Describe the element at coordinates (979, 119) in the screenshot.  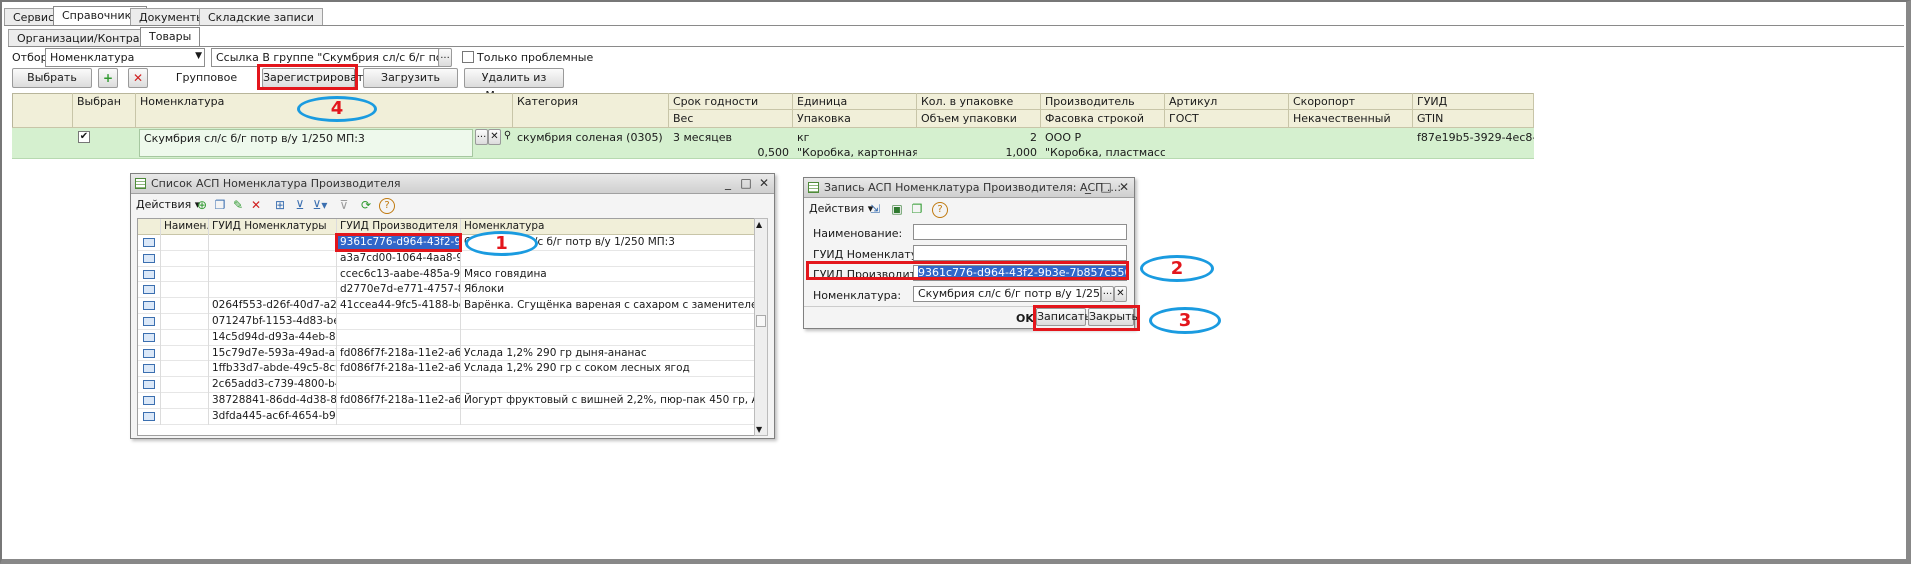
I see `header-pack-volume: Объем упаковки` at that location.